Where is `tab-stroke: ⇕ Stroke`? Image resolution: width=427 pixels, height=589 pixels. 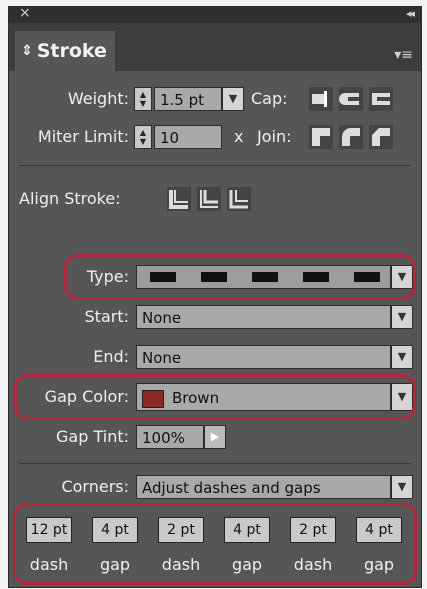 tab-stroke: ⇕ Stroke is located at coordinates (65, 51).